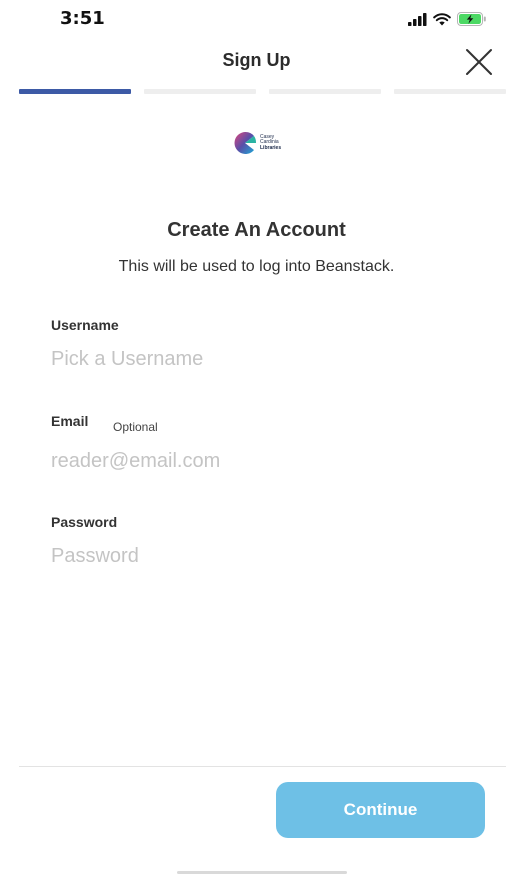  I want to click on library-logo: Casey Cardinia Libraries, so click(257, 143).